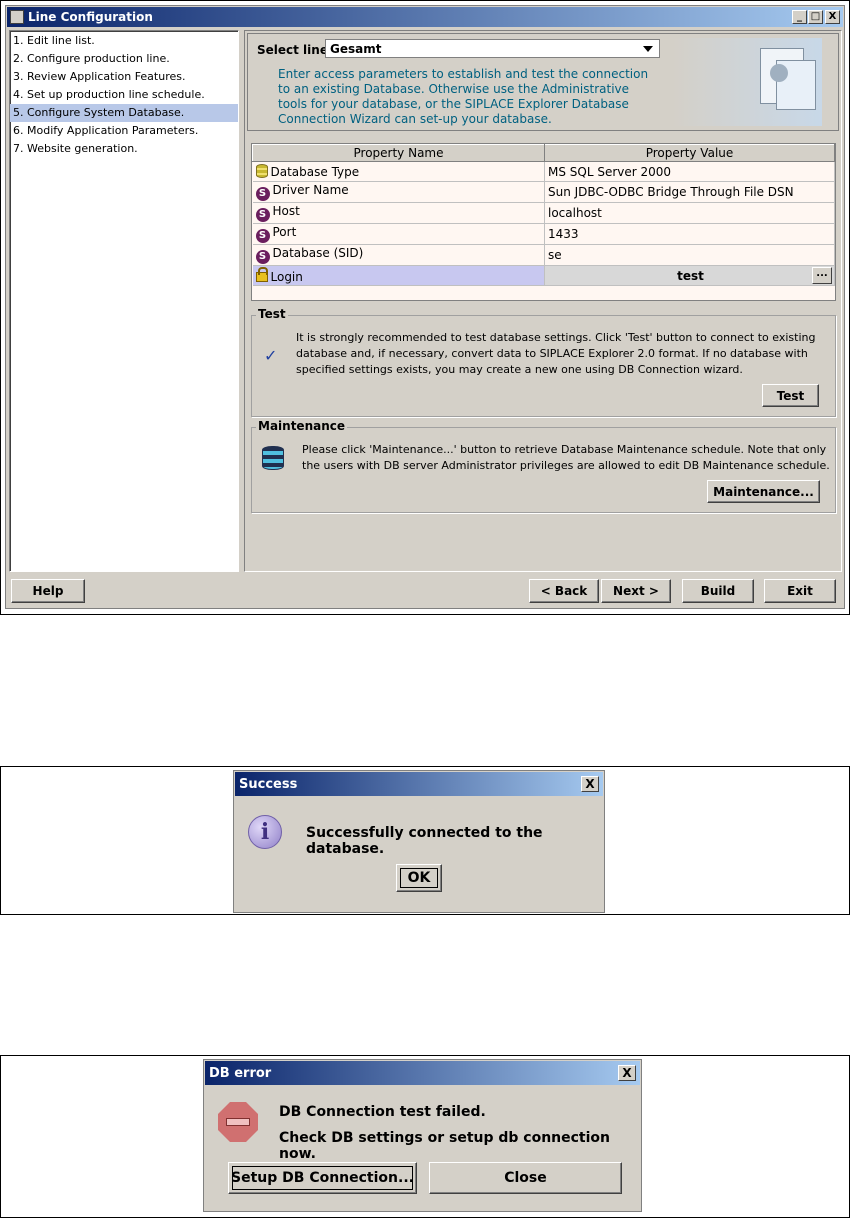 This screenshot has height=1218, width=850. Describe the element at coordinates (689, 234) in the screenshot. I see `property-value: 1433` at that location.